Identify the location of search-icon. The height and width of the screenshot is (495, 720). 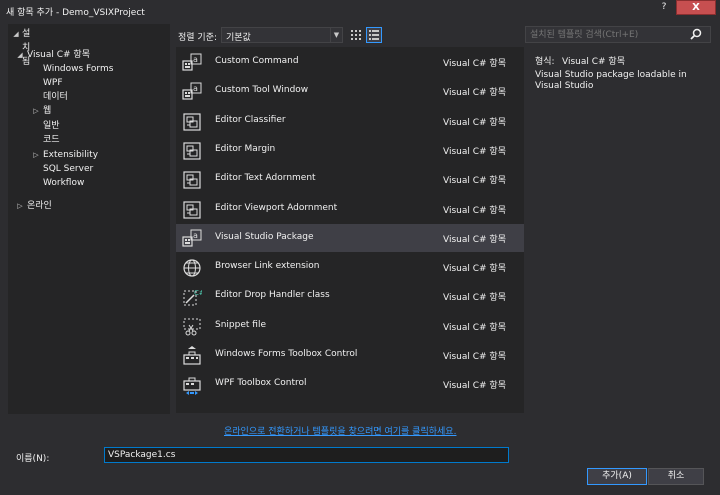
(696, 34).